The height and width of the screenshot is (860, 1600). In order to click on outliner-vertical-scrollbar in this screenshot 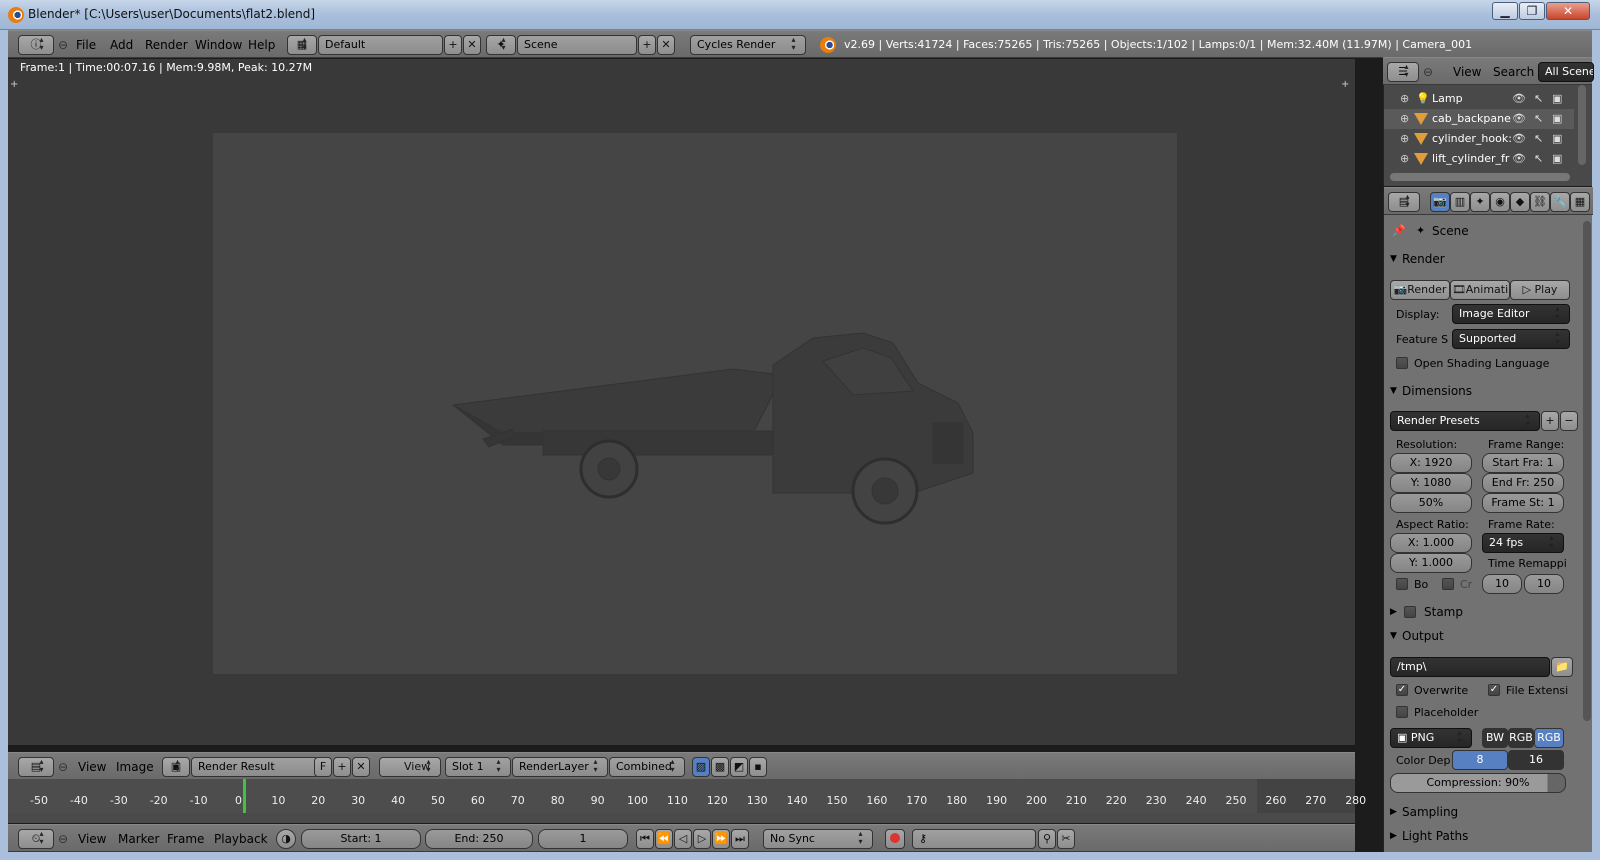, I will do `click(1582, 125)`.